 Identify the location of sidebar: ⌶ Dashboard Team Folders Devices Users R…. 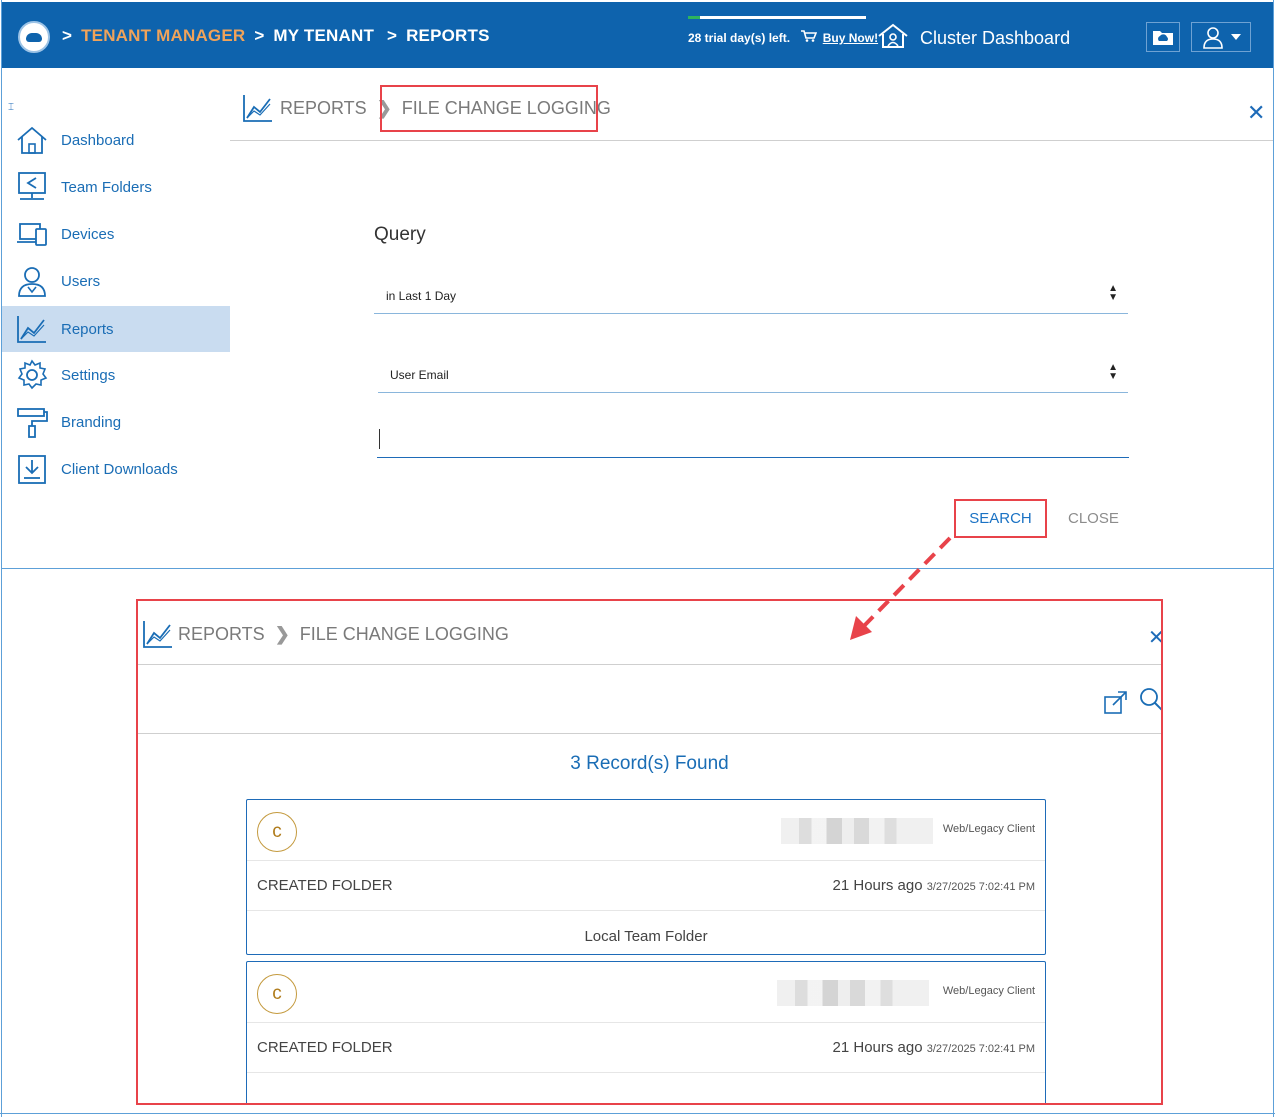
(116, 318).